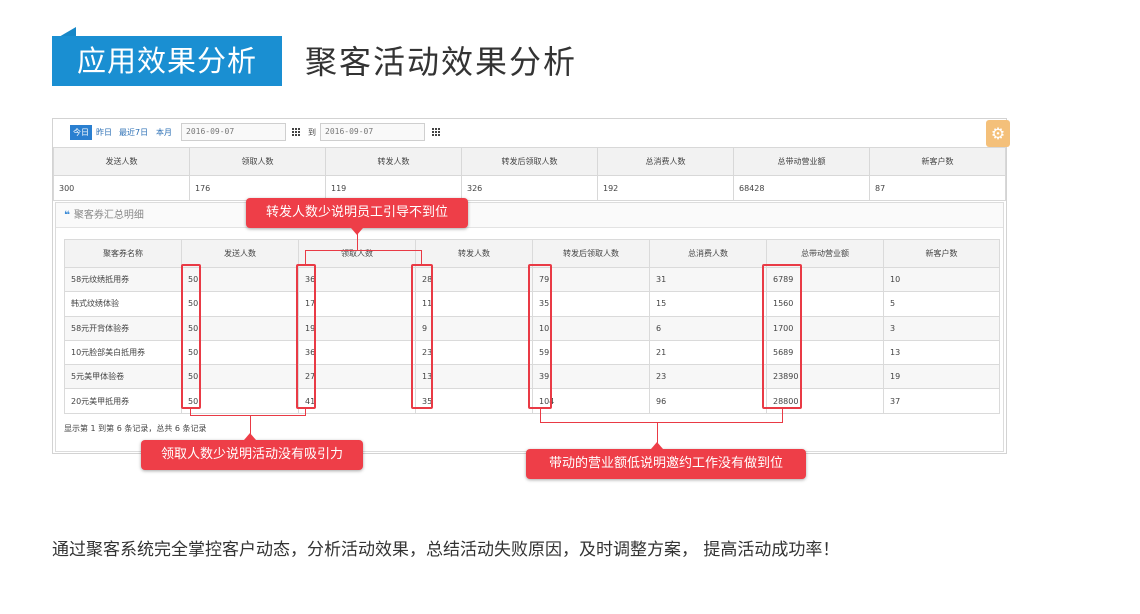  I want to click on settings-button: ⚙, so click(998, 133).